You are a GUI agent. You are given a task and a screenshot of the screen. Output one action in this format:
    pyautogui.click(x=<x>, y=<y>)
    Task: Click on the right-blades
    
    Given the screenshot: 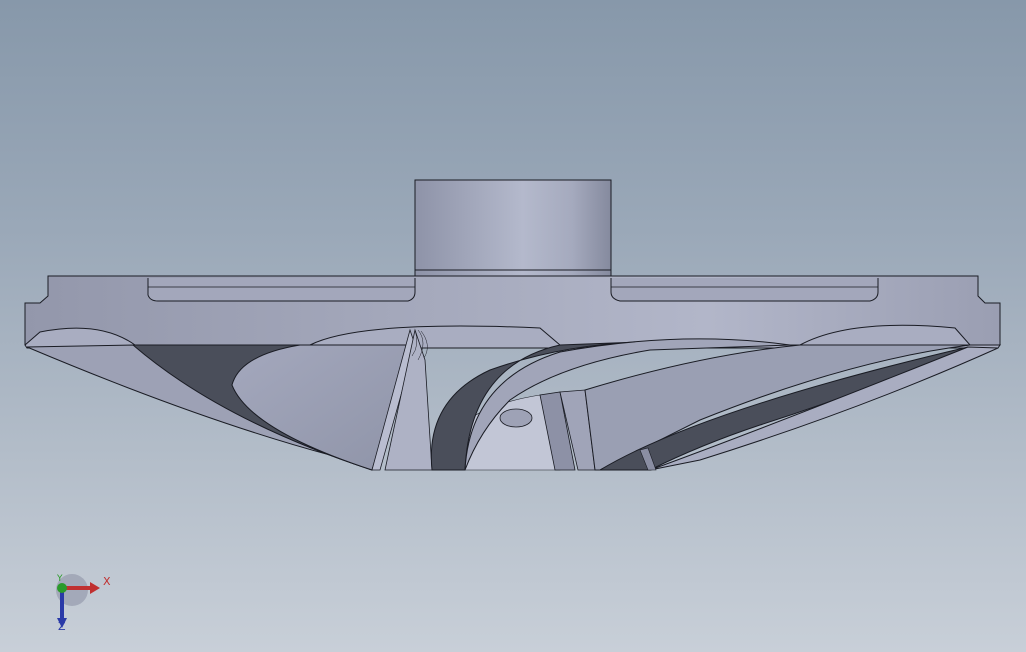 What is the action you would take?
    pyautogui.click(x=791, y=407)
    